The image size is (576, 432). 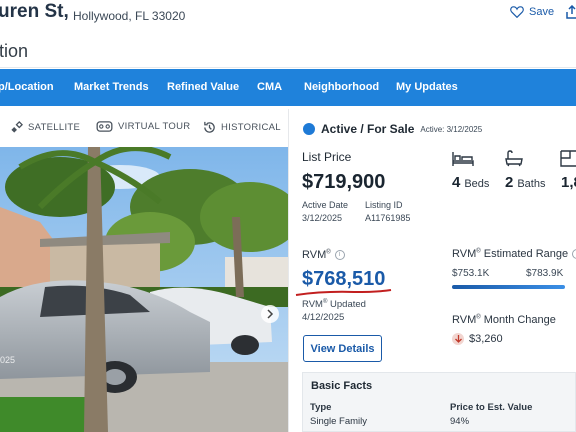 What do you see at coordinates (209, 127) in the screenshot?
I see `history-icon` at bounding box center [209, 127].